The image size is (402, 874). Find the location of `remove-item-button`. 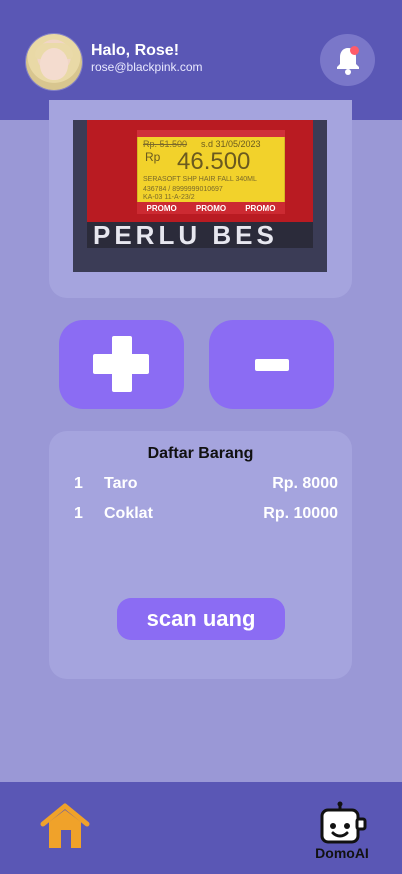

remove-item-button is located at coordinates (271, 364).